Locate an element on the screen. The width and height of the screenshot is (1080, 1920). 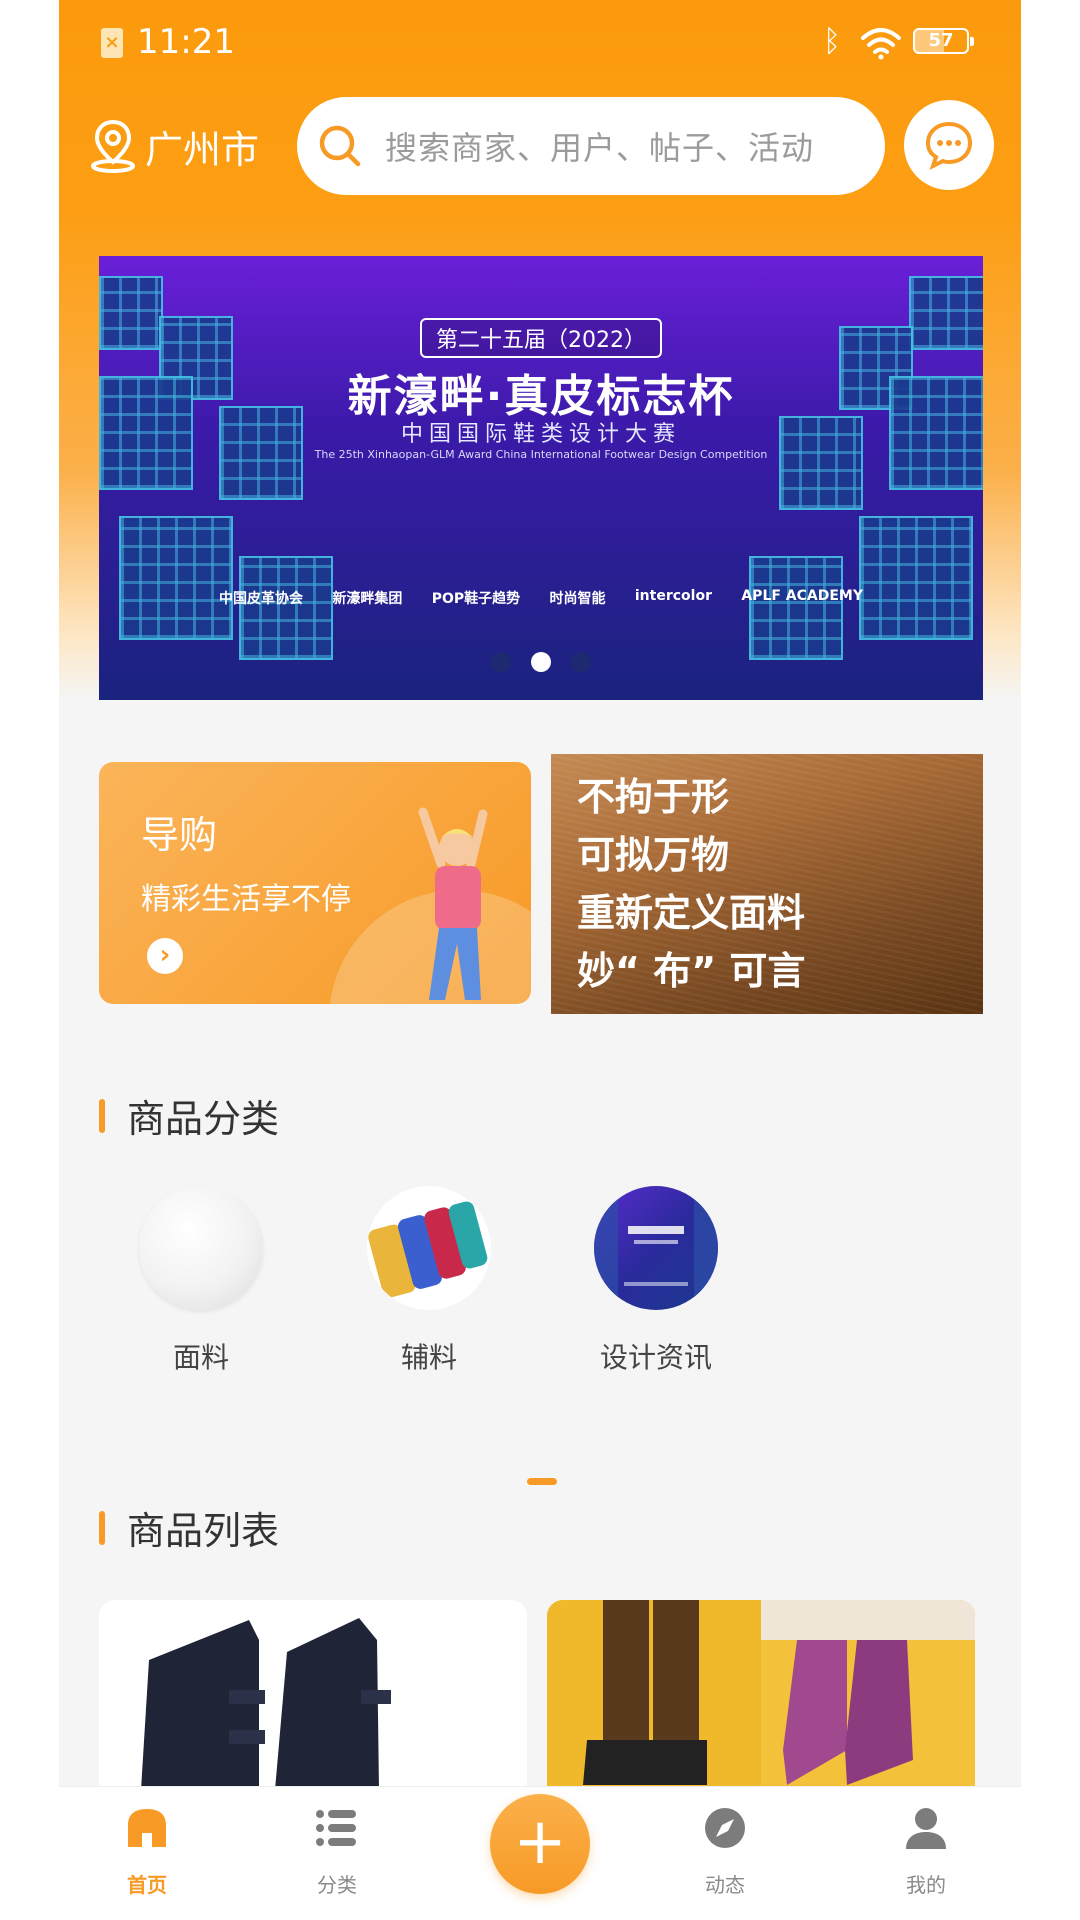
category-label: 面料 is located at coordinates (200, 1357).